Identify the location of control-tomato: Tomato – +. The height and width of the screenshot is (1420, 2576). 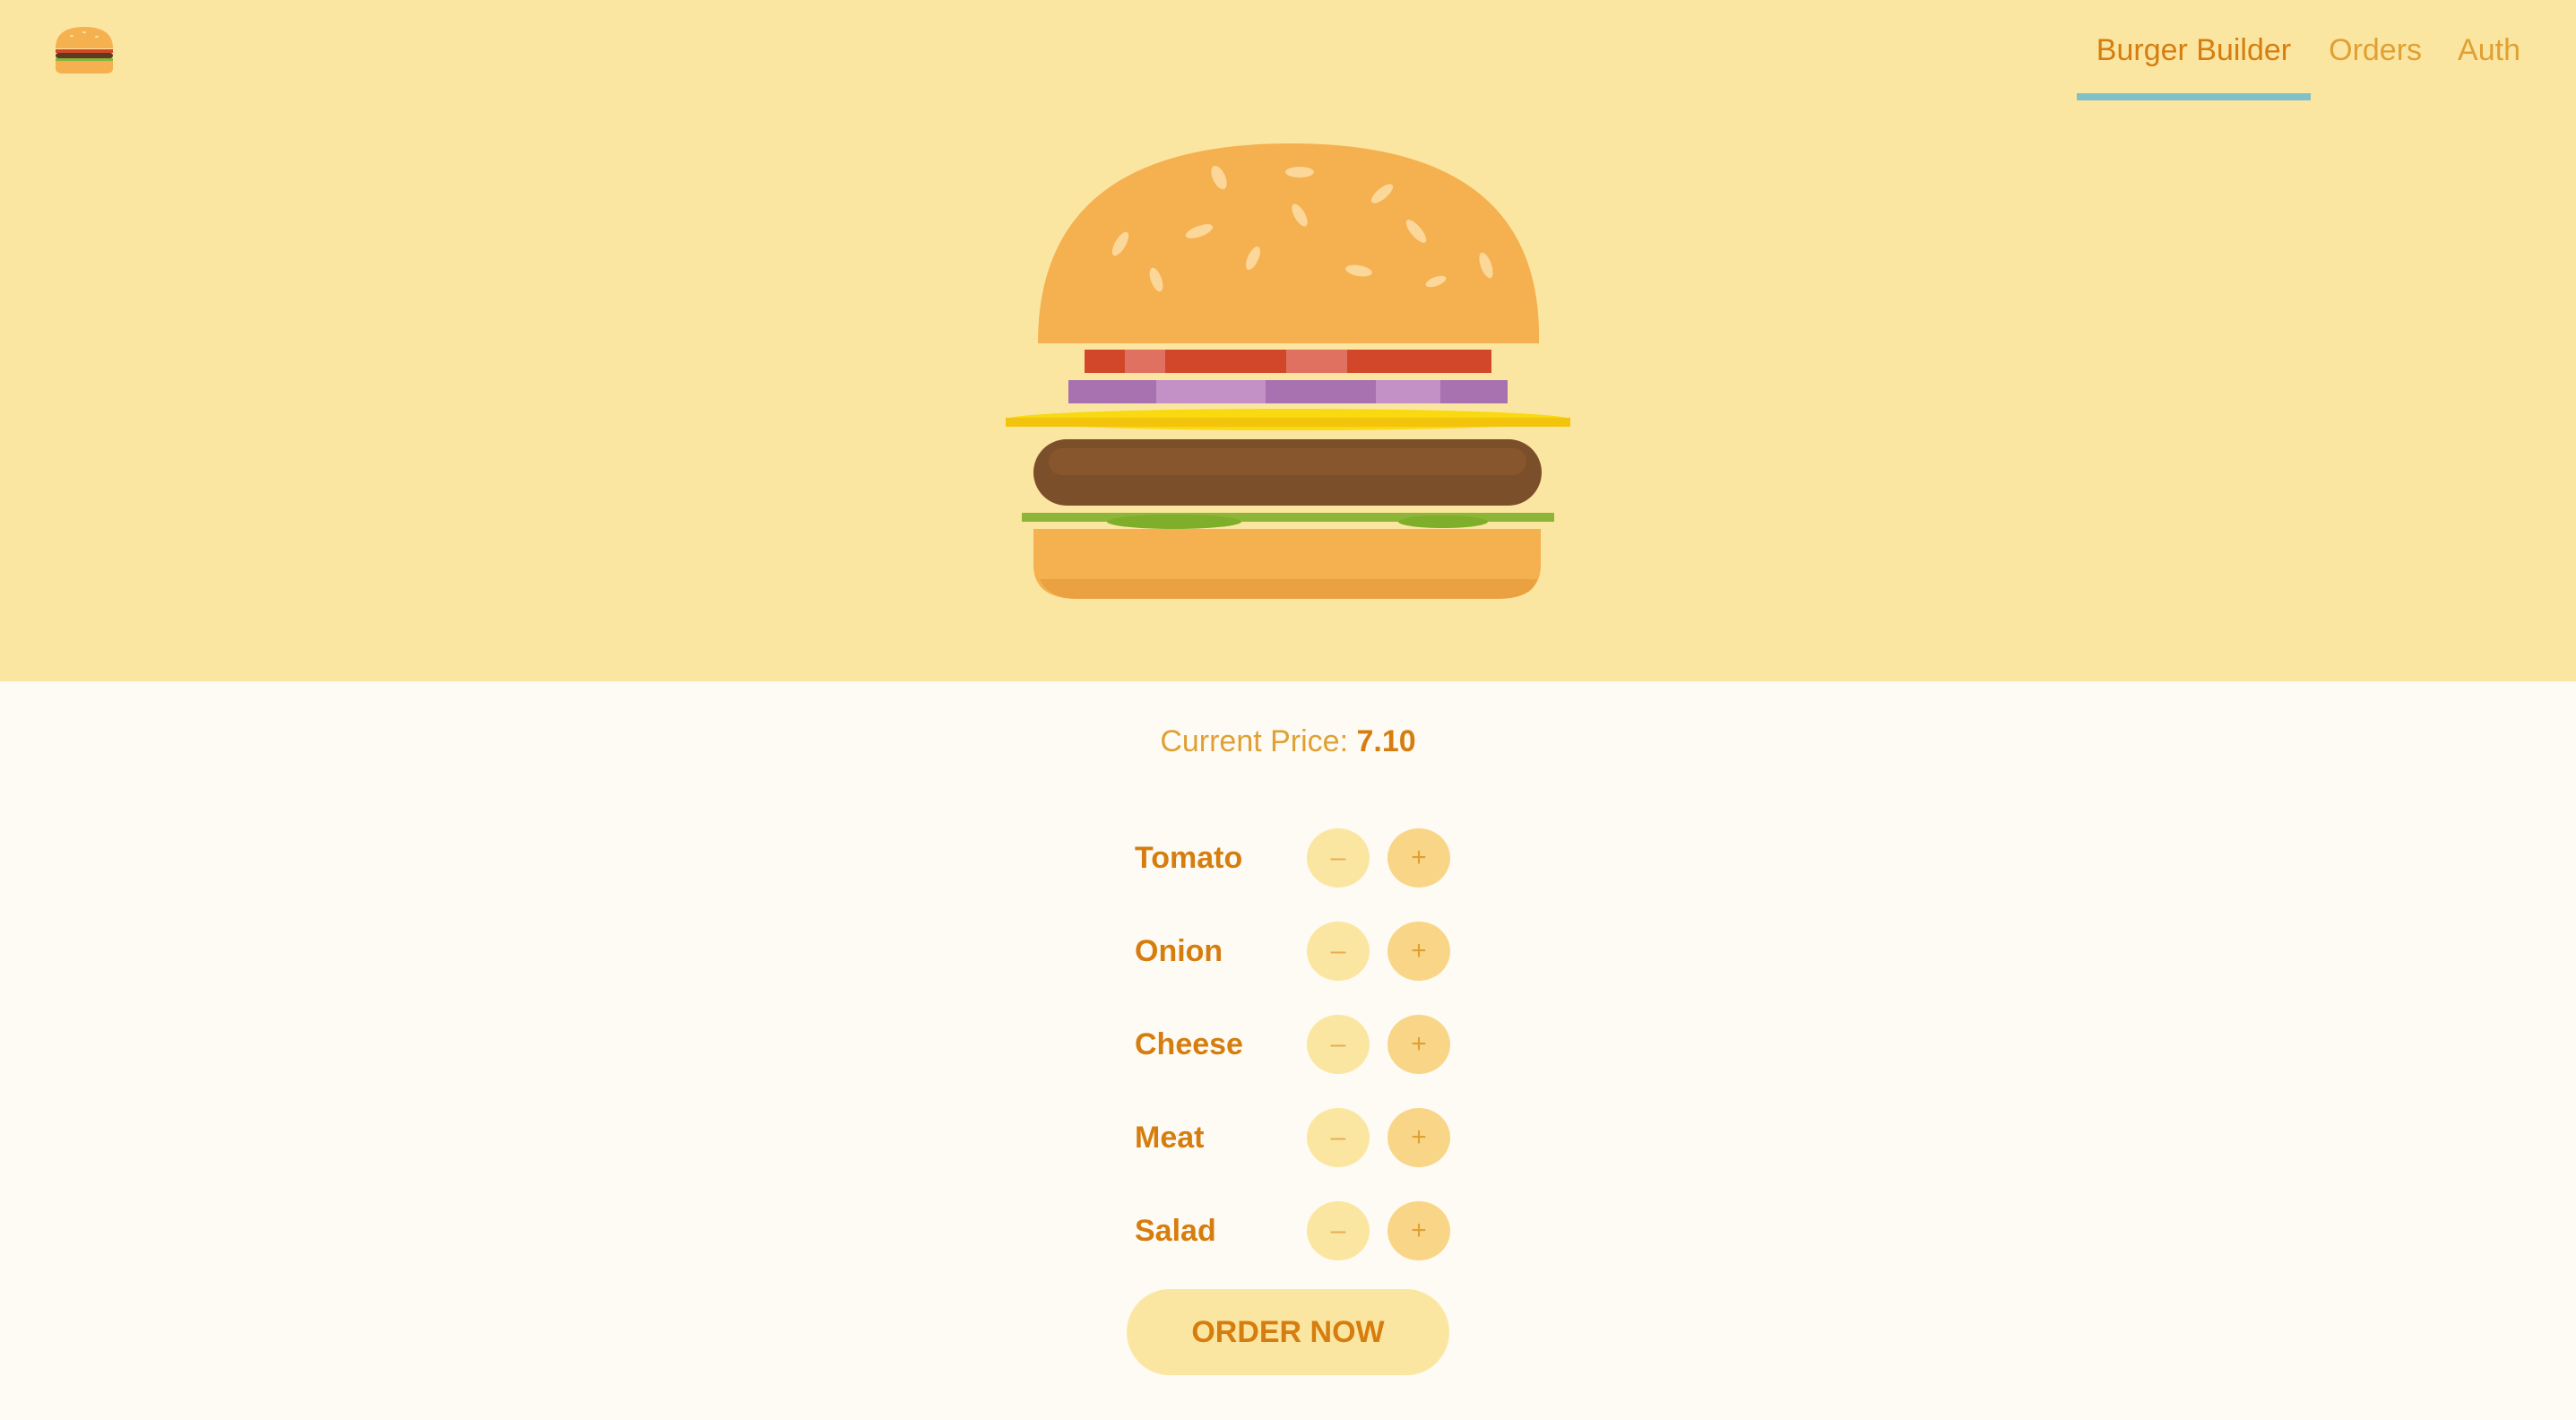
(1301, 858).